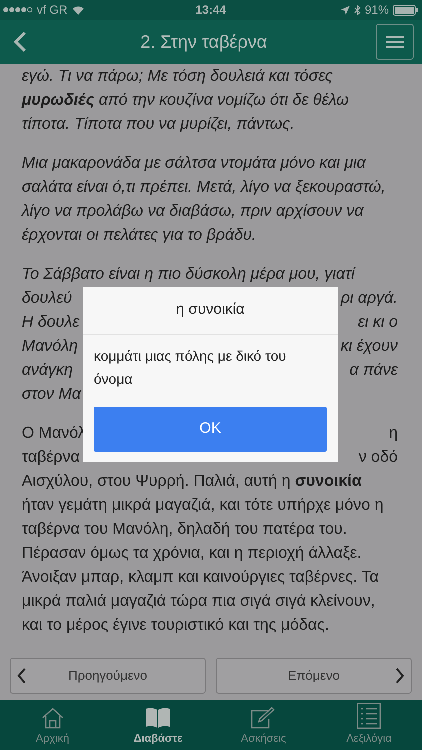  What do you see at coordinates (47, 299) in the screenshot?
I see `text-fragment: δουλεύ` at bounding box center [47, 299].